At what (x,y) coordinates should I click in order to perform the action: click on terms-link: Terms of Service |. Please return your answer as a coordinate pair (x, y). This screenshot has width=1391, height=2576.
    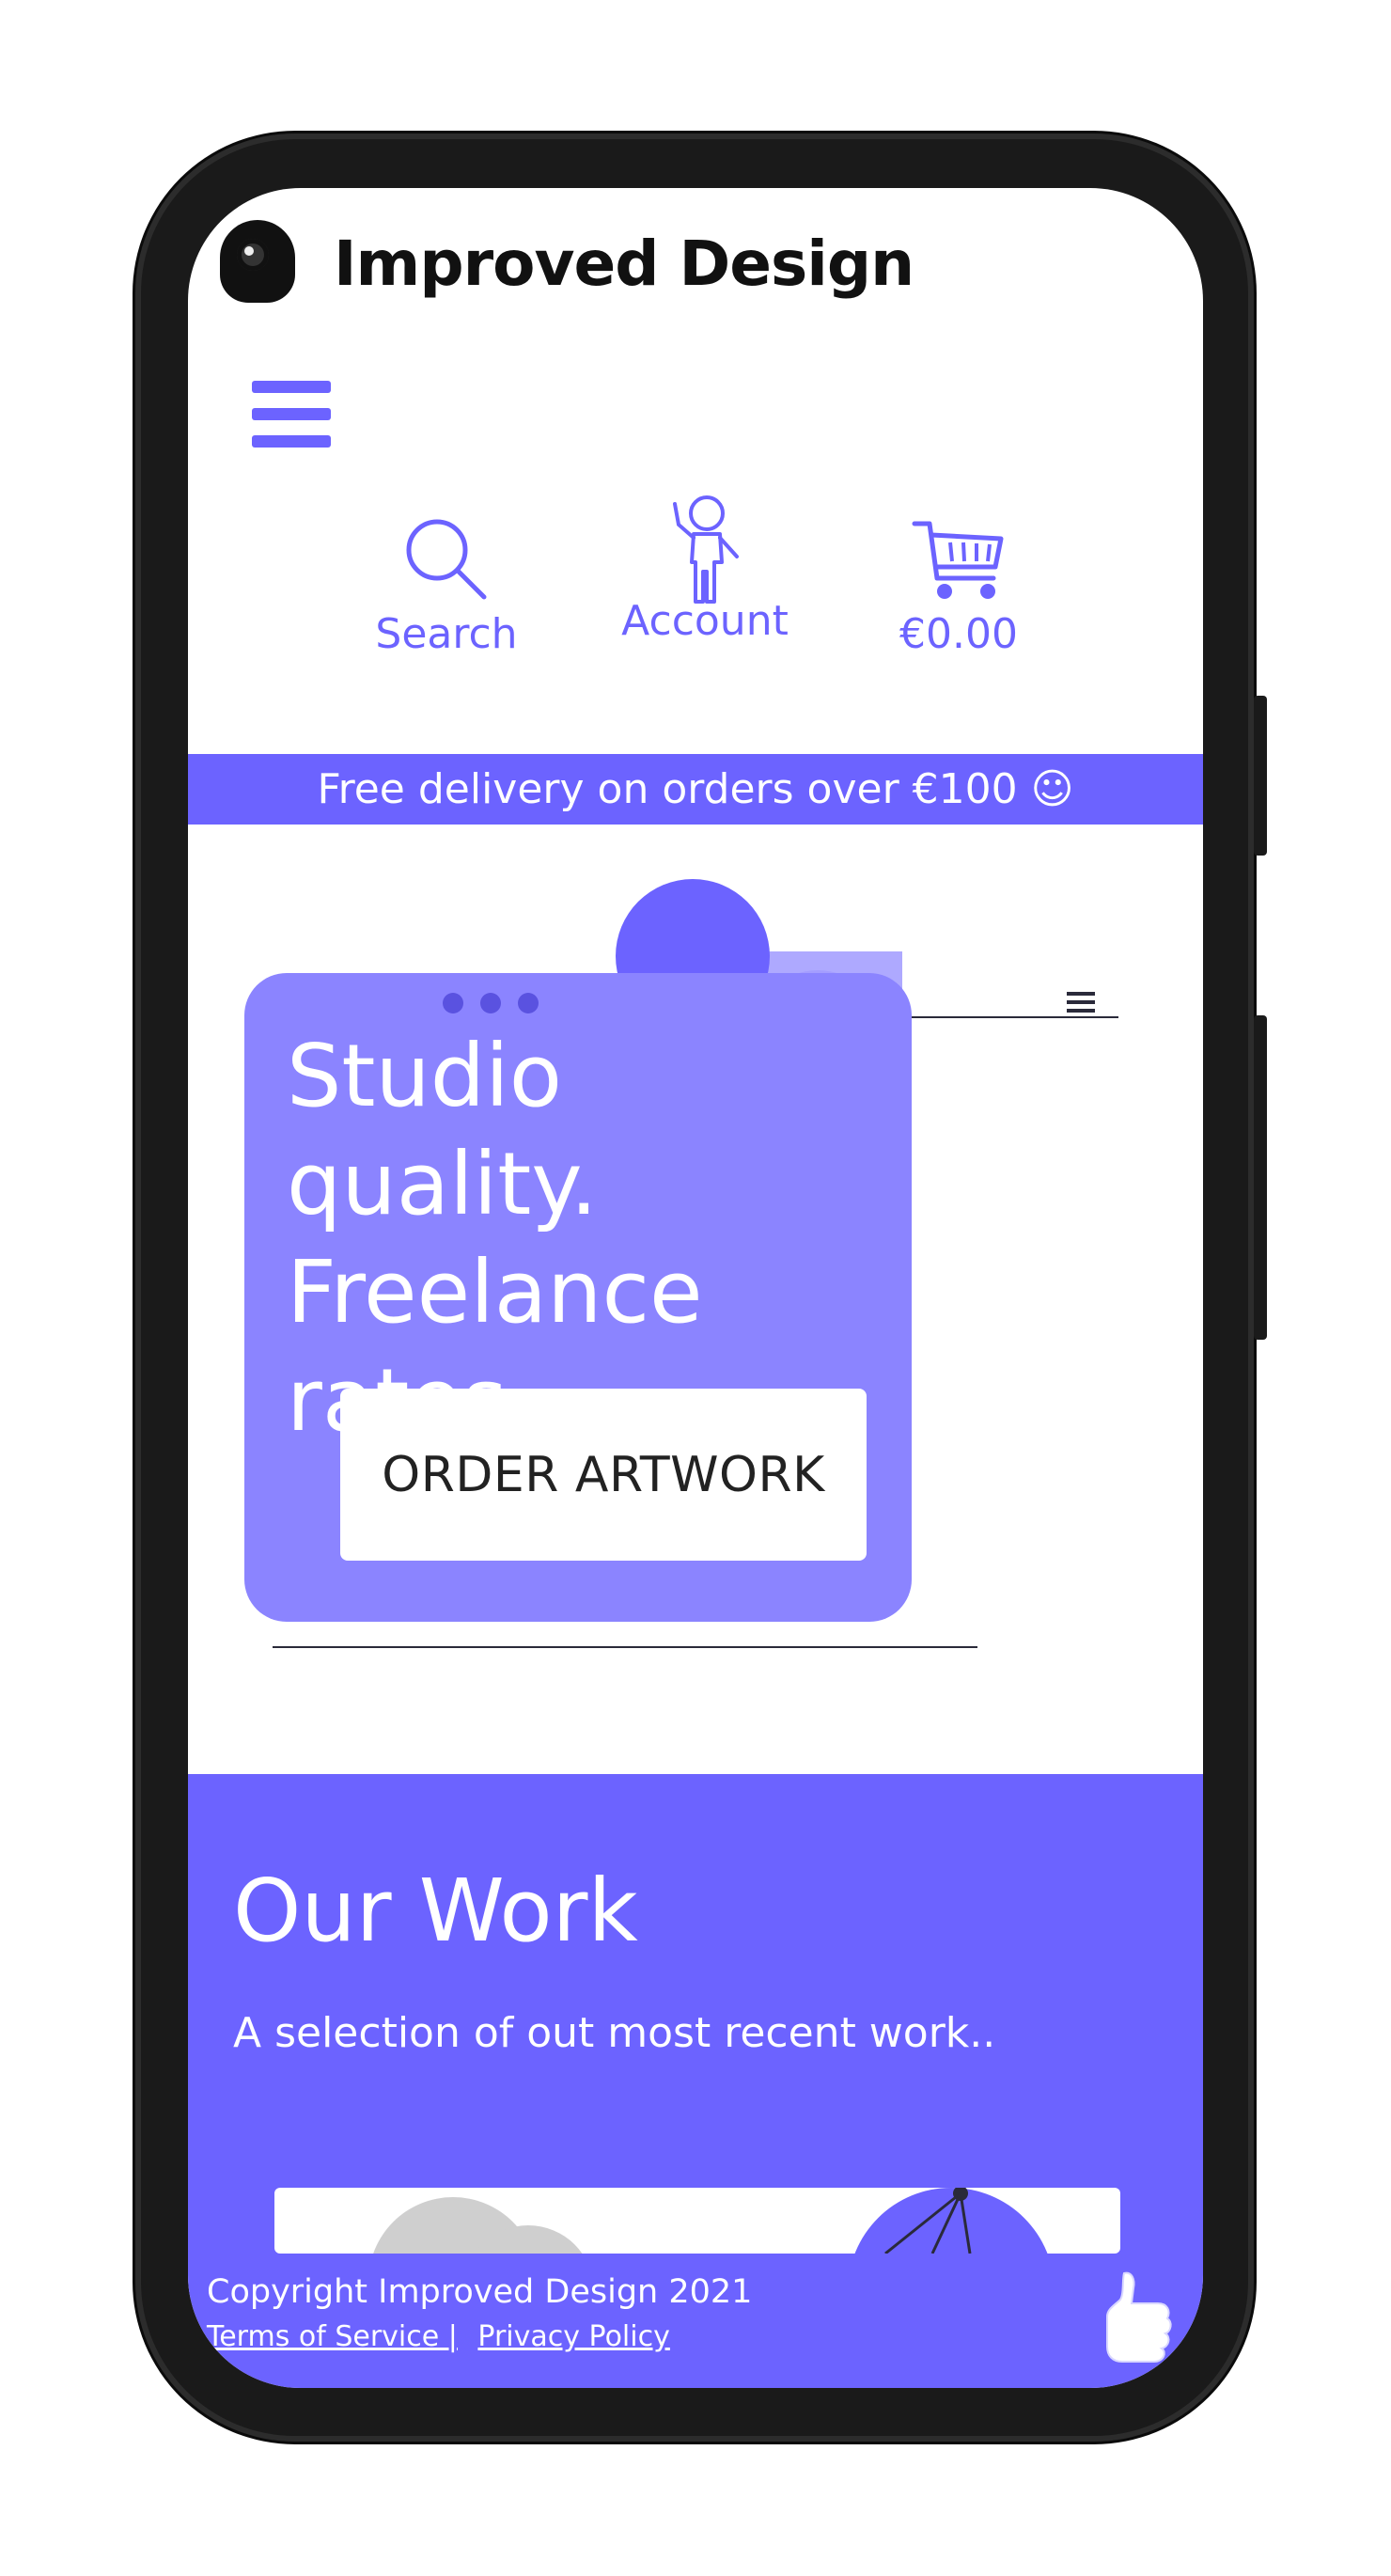
    Looking at the image, I should click on (332, 2337).